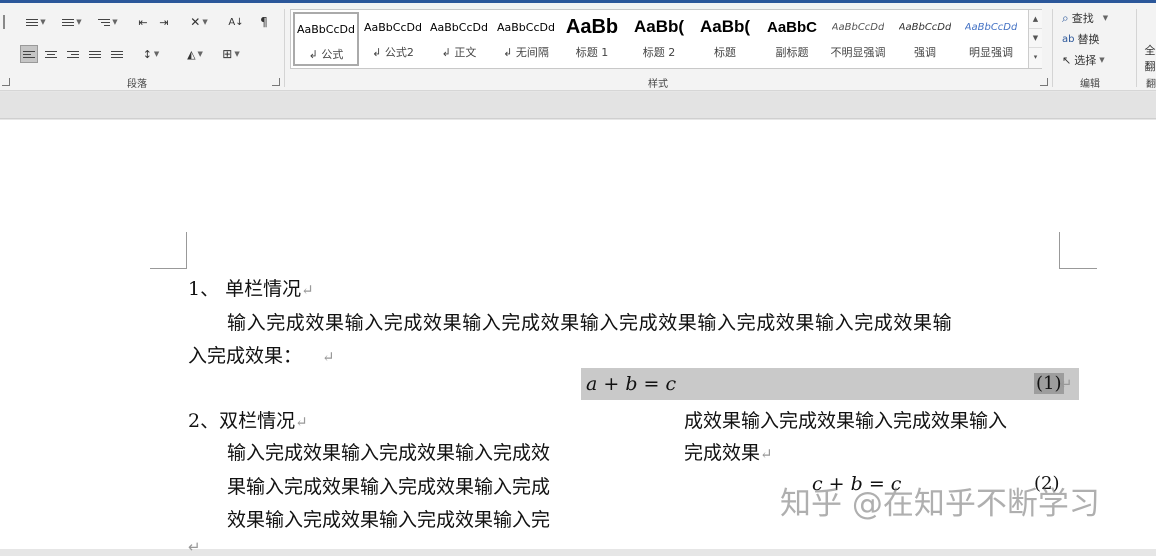 This screenshot has height=556, width=1156. I want to click on style-title: AaBb( 标题, so click(725, 39).